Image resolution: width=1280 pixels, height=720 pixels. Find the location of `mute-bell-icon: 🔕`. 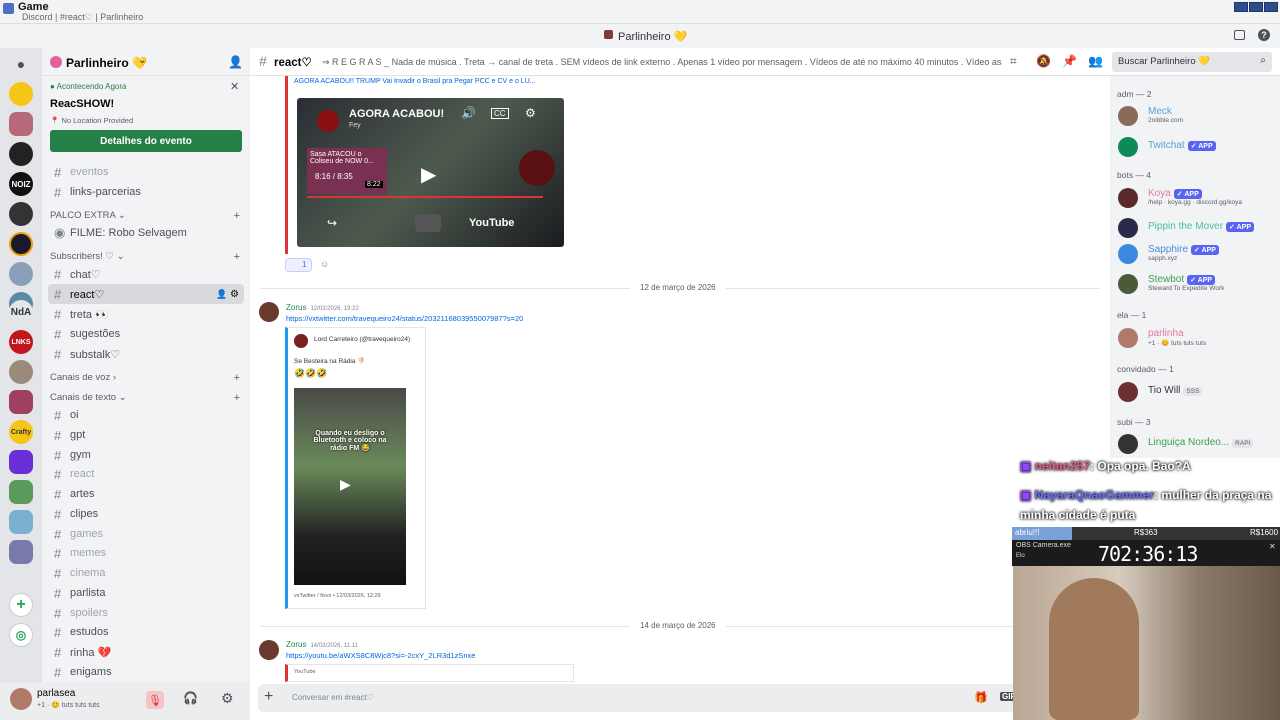

mute-bell-icon: 🔕 is located at coordinates (1043, 61).